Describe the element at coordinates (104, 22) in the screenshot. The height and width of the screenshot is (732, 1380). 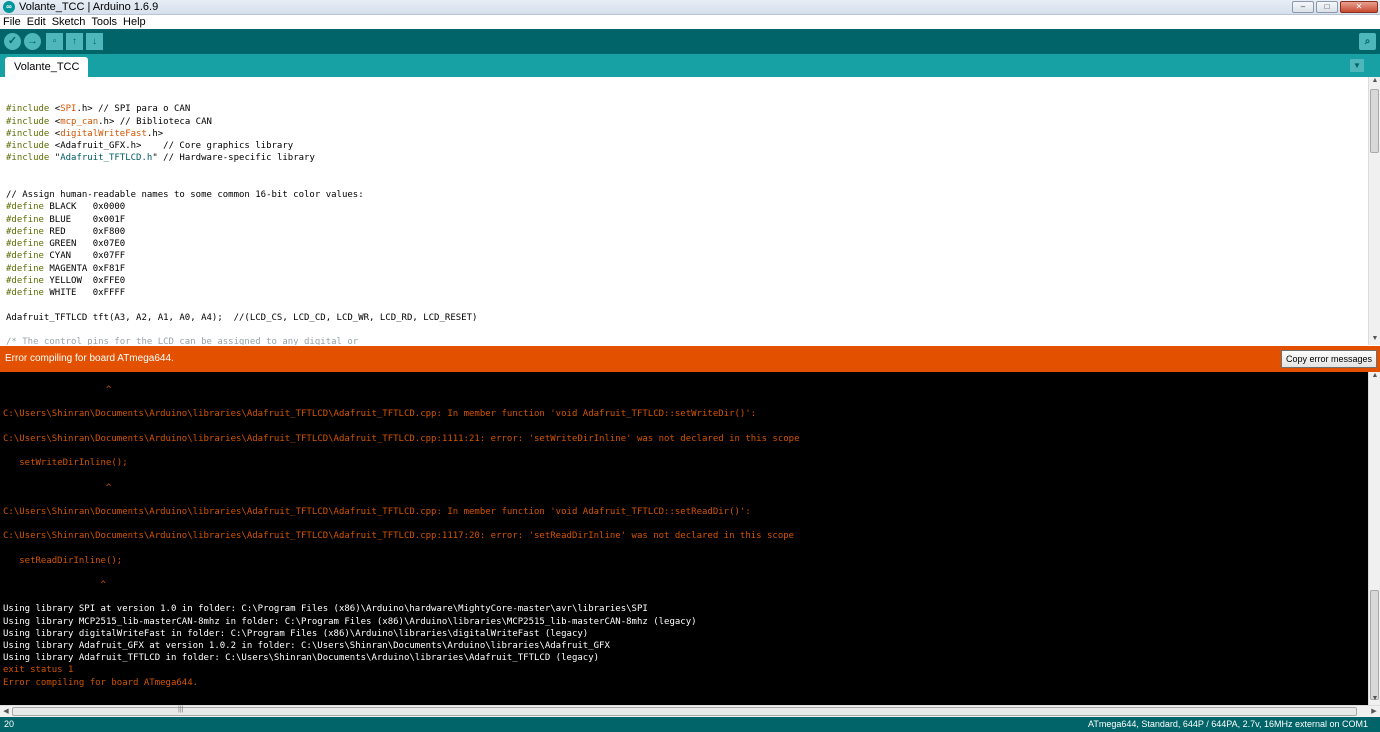
I see `menu-tools: Tools` at that location.